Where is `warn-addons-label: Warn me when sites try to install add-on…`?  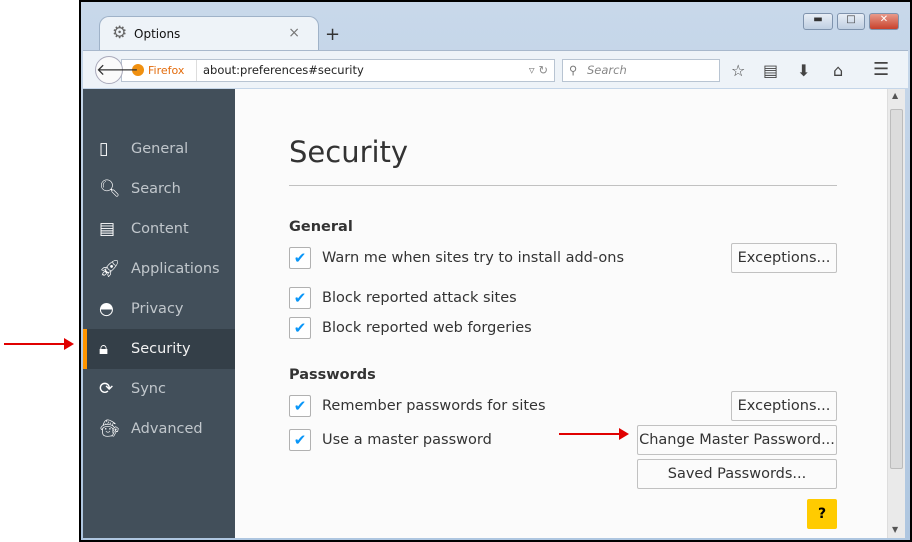
warn-addons-label: Warn me when sites try to install add-on… is located at coordinates (473, 258).